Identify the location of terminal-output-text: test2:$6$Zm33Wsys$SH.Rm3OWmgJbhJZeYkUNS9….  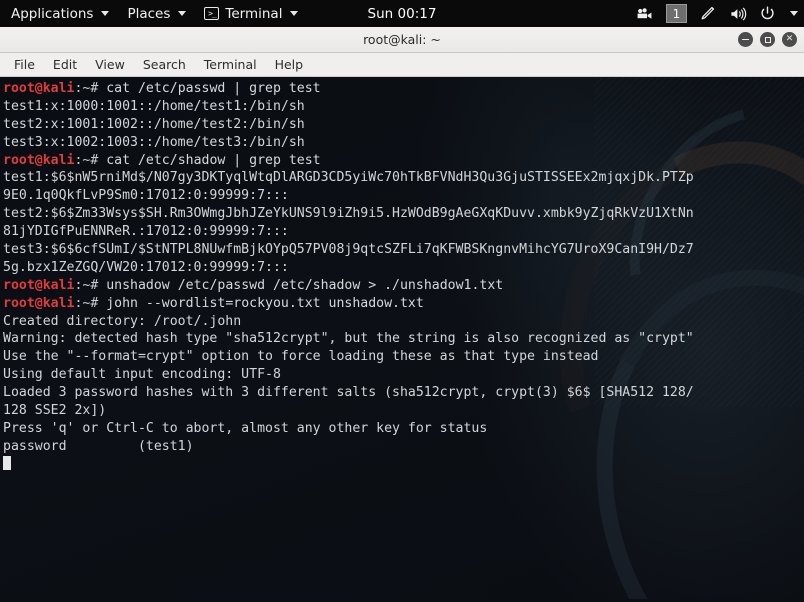
(348, 214).